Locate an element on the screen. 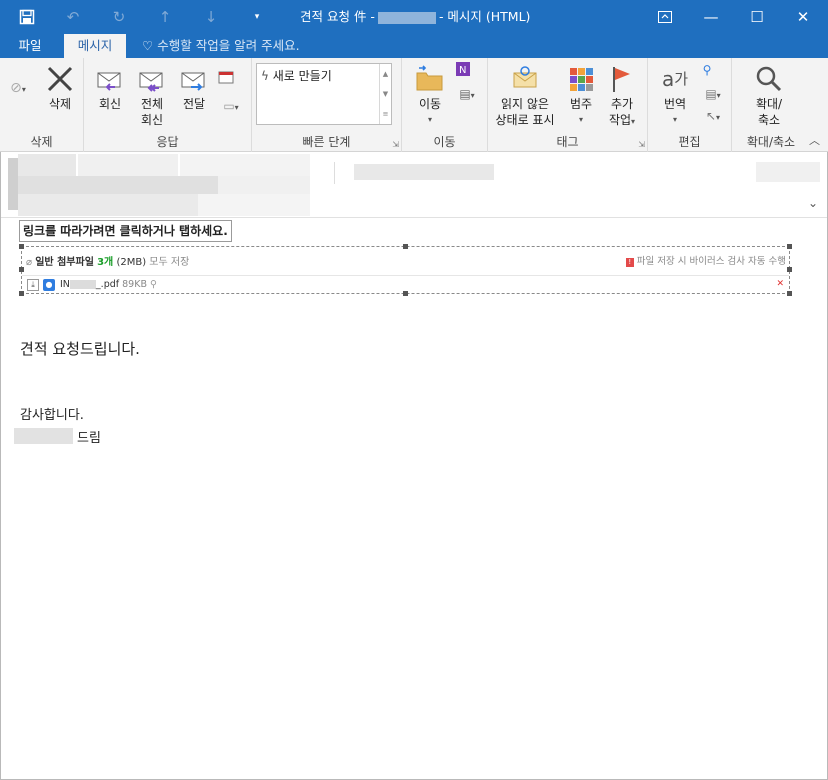 This screenshot has height=780, width=828. warning-icon: ! is located at coordinates (629, 262).